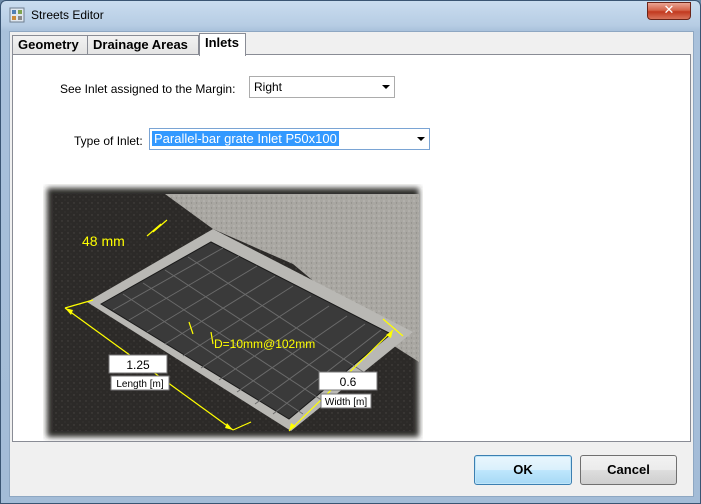  Describe the element at coordinates (348, 382) in the screenshot. I see `width-value: 0.6` at that location.